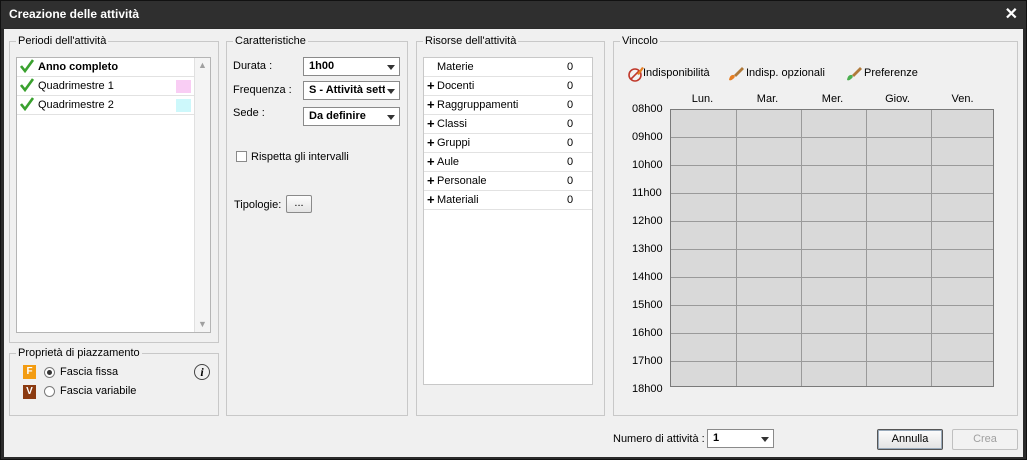  I want to click on period-label: Anno completo, so click(78, 67).